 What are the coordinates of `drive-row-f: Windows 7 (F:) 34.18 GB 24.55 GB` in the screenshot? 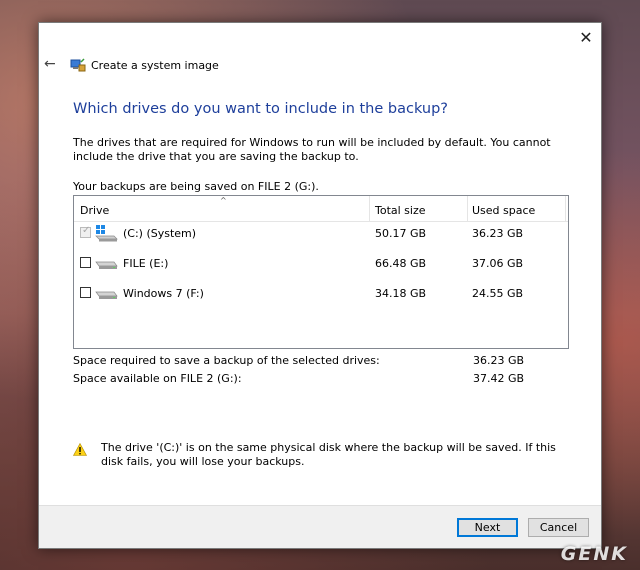 It's located at (321, 294).